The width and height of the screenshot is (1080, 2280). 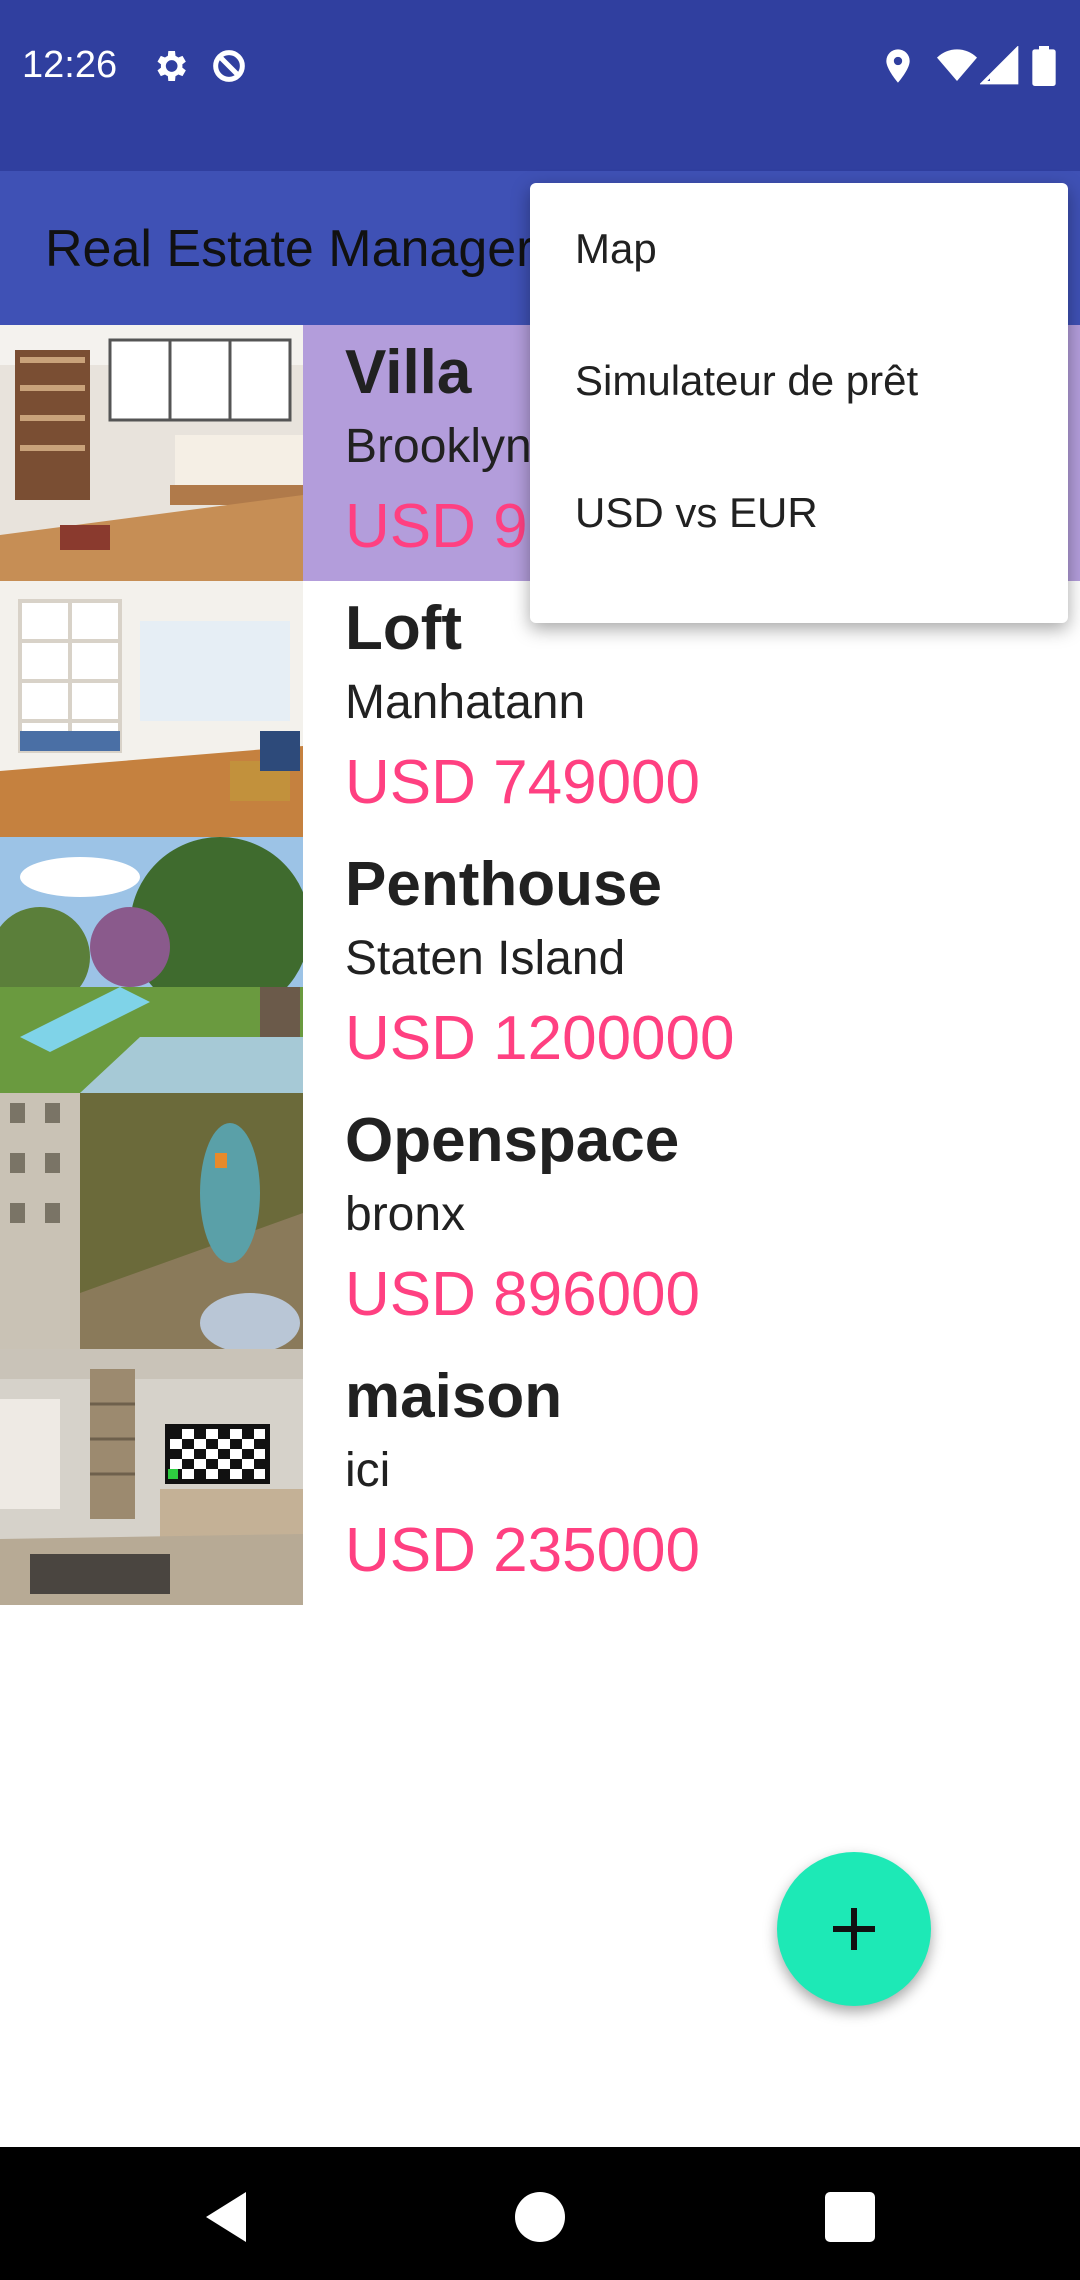 I want to click on property-row: maison ici USD 235000, so click(x=540, y=1477).